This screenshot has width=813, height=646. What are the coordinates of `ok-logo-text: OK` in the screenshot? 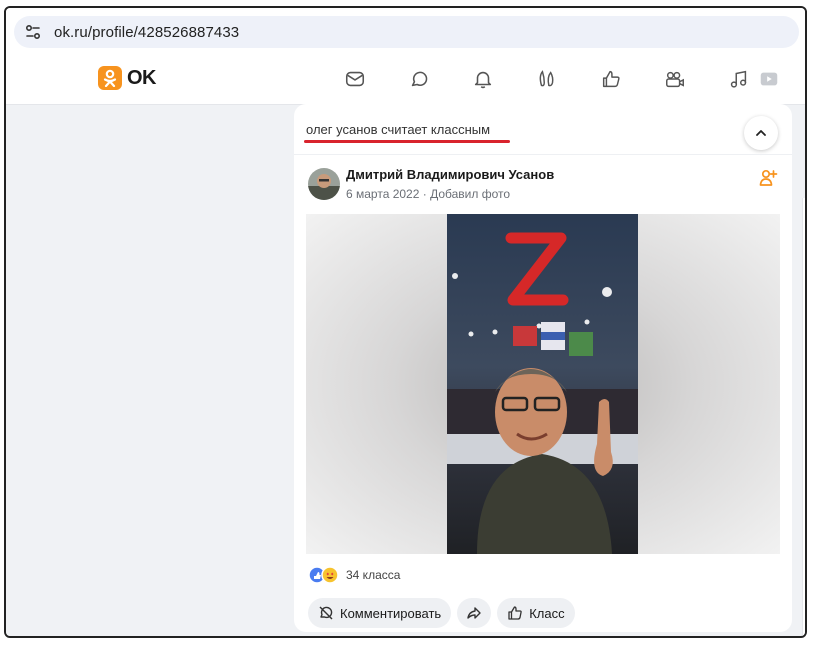 It's located at (142, 77).